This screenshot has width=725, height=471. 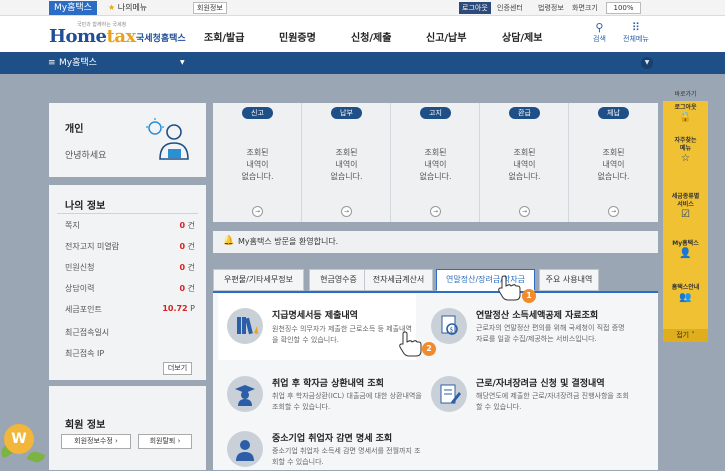 I want to click on info-row-consult: 상담이력 0 건, so click(x=130, y=288).